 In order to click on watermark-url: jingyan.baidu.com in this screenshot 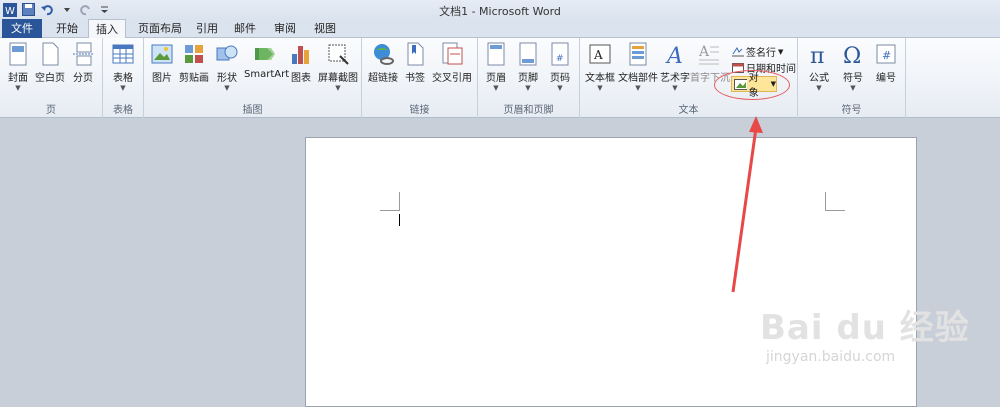, I will do `click(831, 357)`.